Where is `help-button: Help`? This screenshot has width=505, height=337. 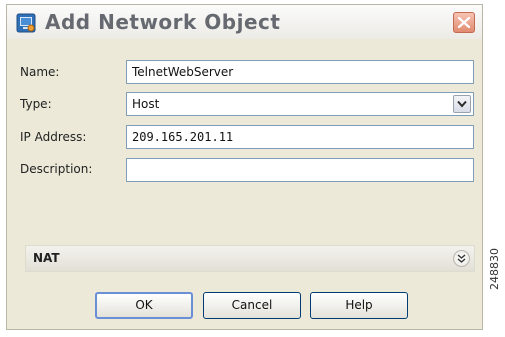
help-button: Help is located at coordinates (359, 305).